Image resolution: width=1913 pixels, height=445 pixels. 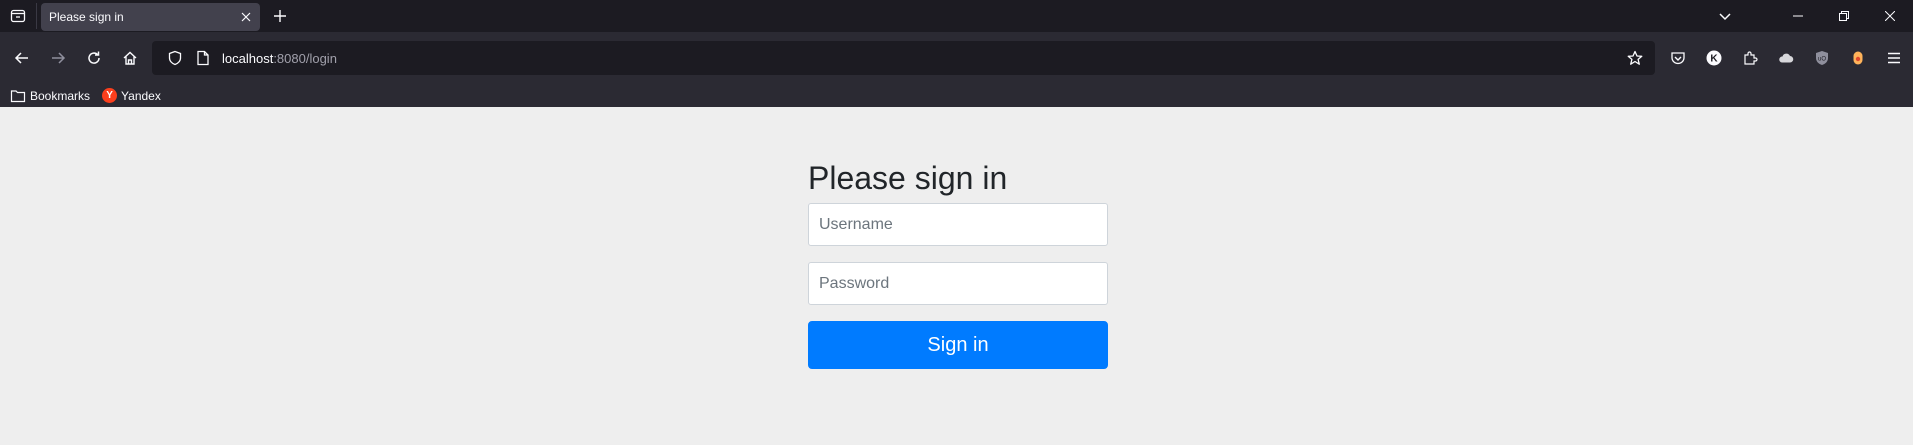 I want to click on orange-extension-icon, so click(x=1858, y=58).